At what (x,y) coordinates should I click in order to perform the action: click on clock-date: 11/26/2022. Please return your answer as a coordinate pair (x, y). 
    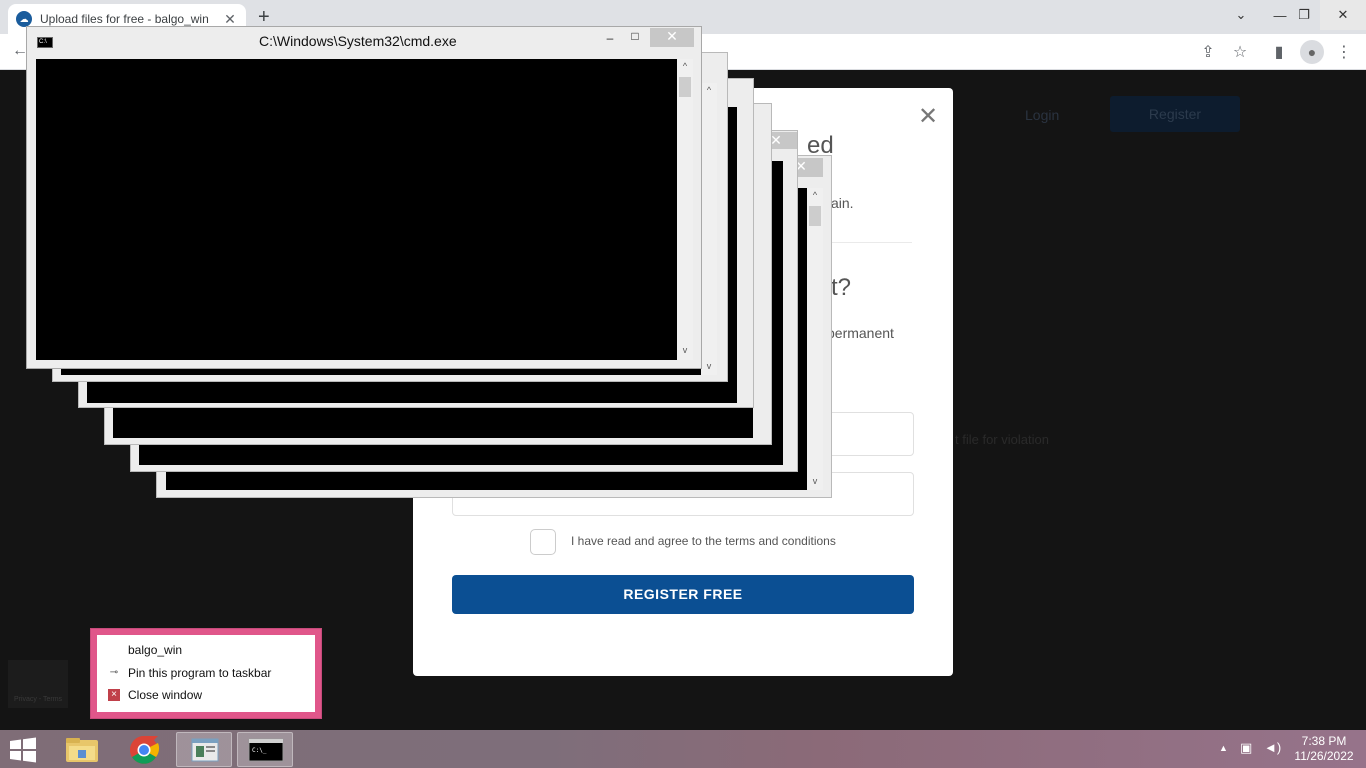
    Looking at the image, I should click on (1324, 756).